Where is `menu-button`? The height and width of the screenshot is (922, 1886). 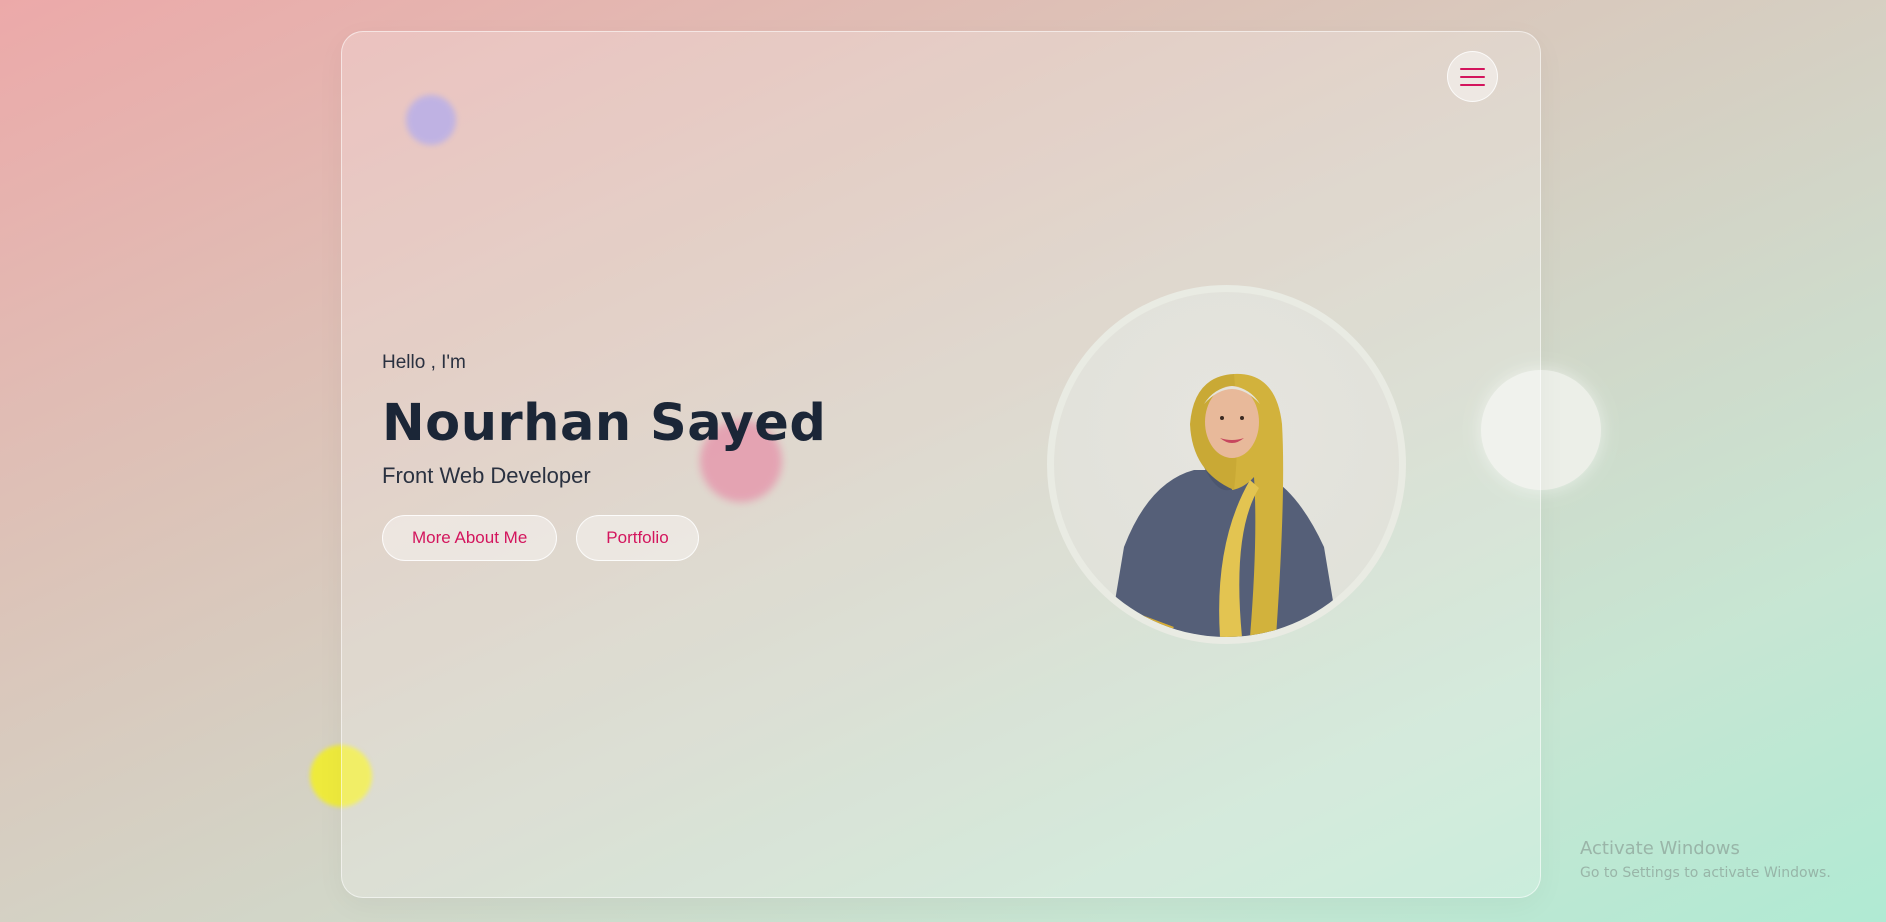 menu-button is located at coordinates (1472, 76).